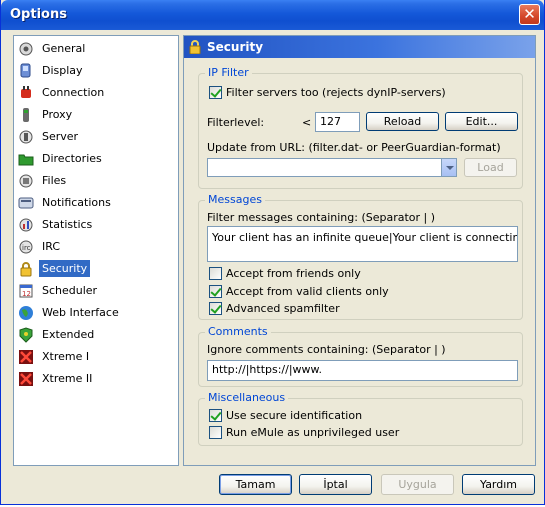 The width and height of the screenshot is (545, 507). What do you see at coordinates (68, 334) in the screenshot?
I see `sidebar-item-label: Extended` at bounding box center [68, 334].